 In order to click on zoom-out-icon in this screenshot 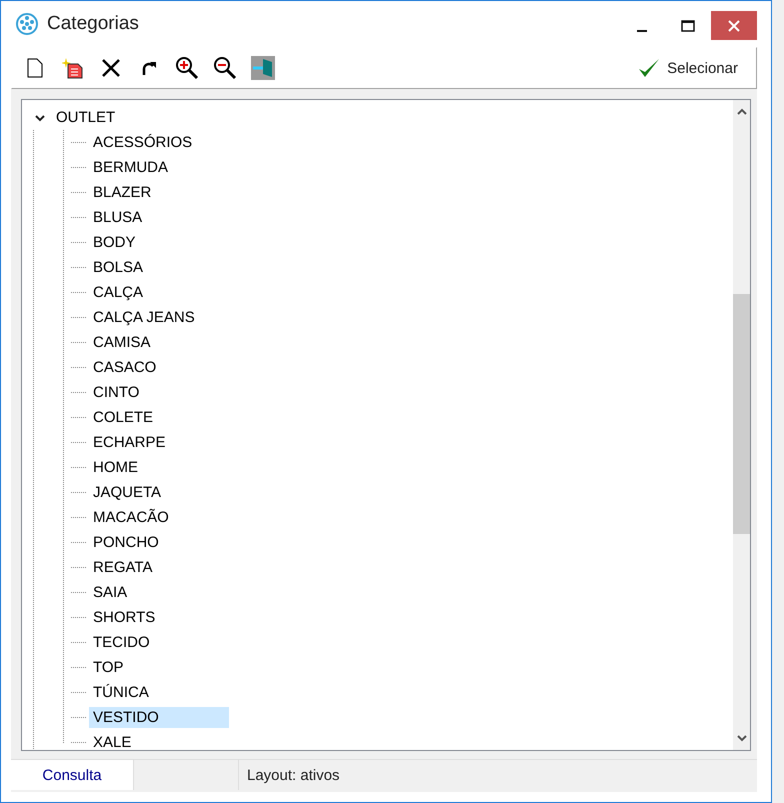, I will do `click(225, 68)`.